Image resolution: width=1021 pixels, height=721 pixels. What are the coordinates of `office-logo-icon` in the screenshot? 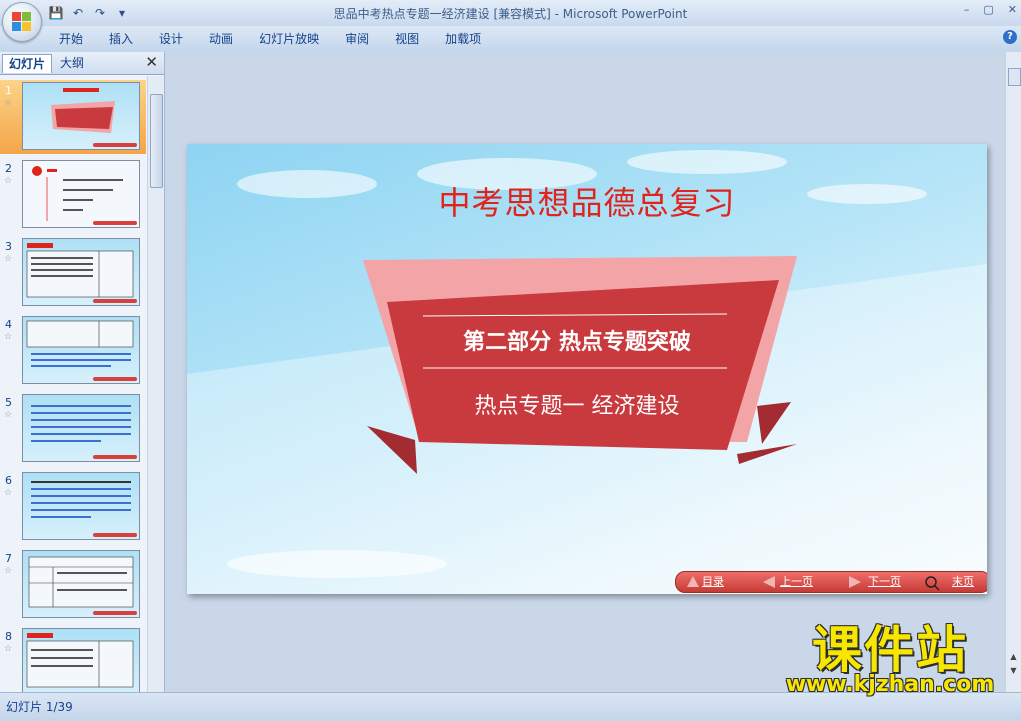 It's located at (22, 22).